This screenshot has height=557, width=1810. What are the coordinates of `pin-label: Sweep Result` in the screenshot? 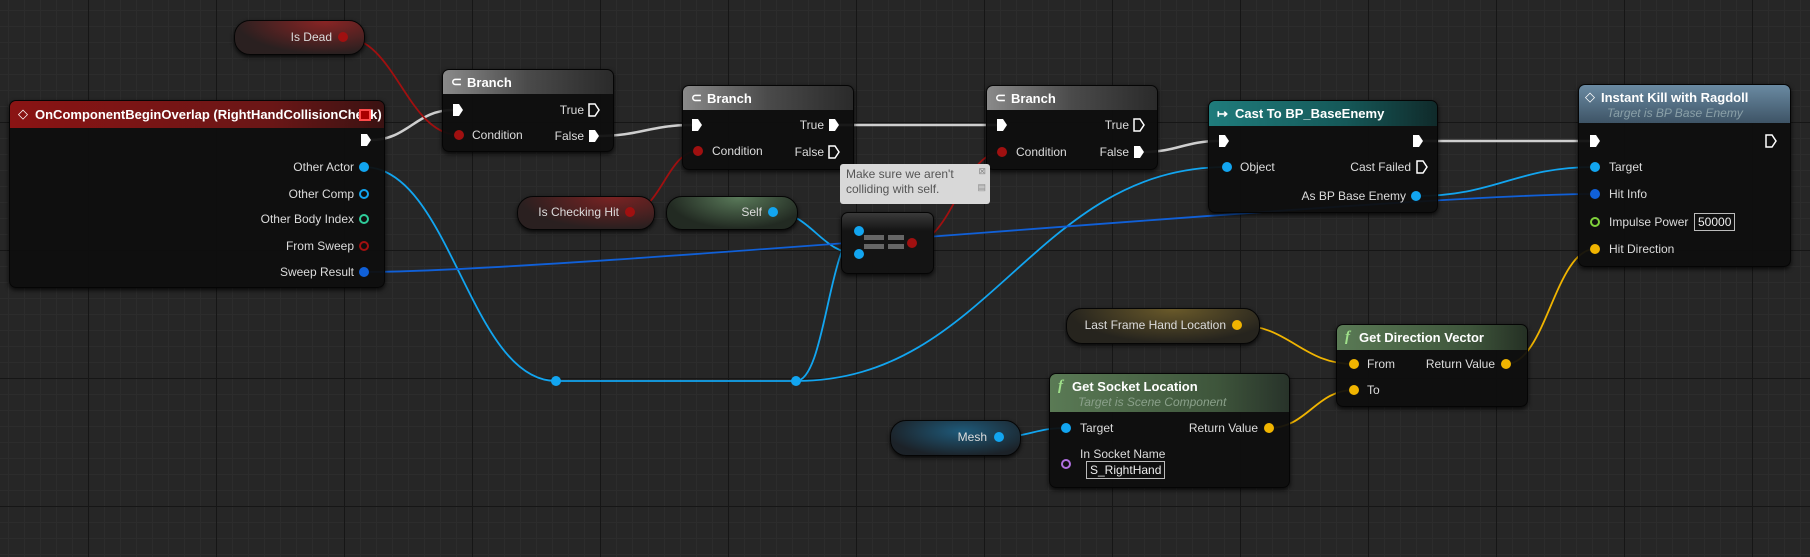 It's located at (316, 272).